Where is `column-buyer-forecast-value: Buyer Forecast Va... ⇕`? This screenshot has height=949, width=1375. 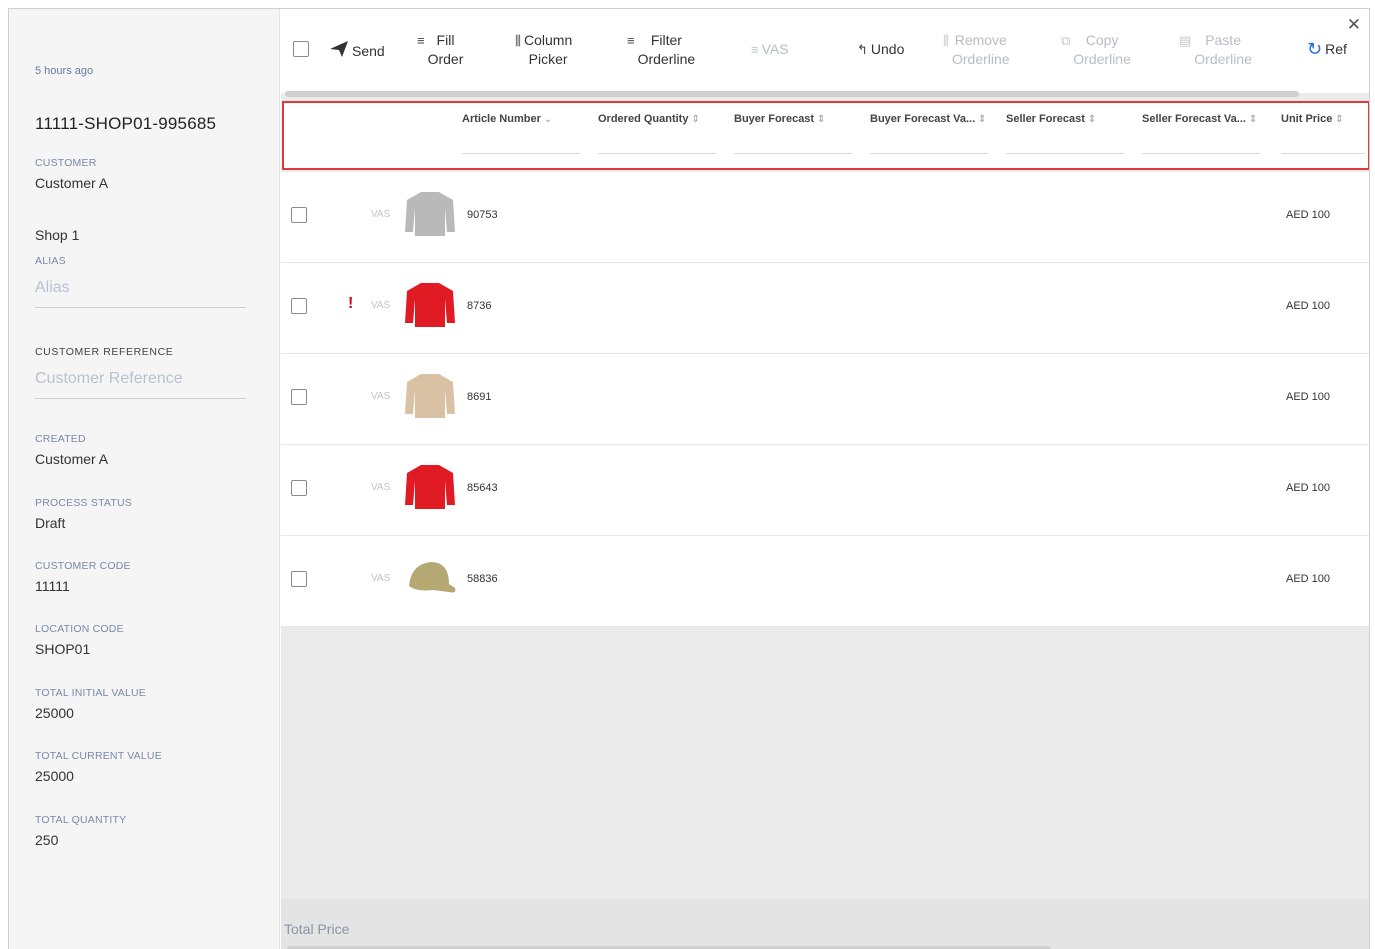
column-buyer-forecast-value: Buyer Forecast Va... ⇕ is located at coordinates (928, 119).